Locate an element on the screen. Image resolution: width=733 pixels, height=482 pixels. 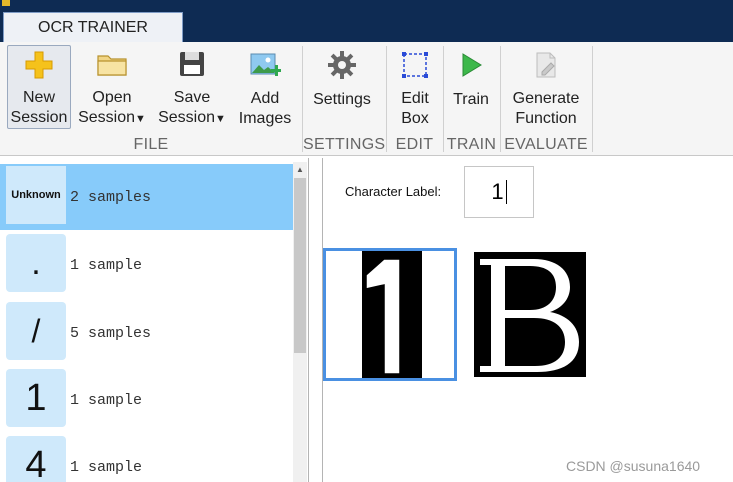
character-thumbnail: Unknown is located at coordinates (36, 195).